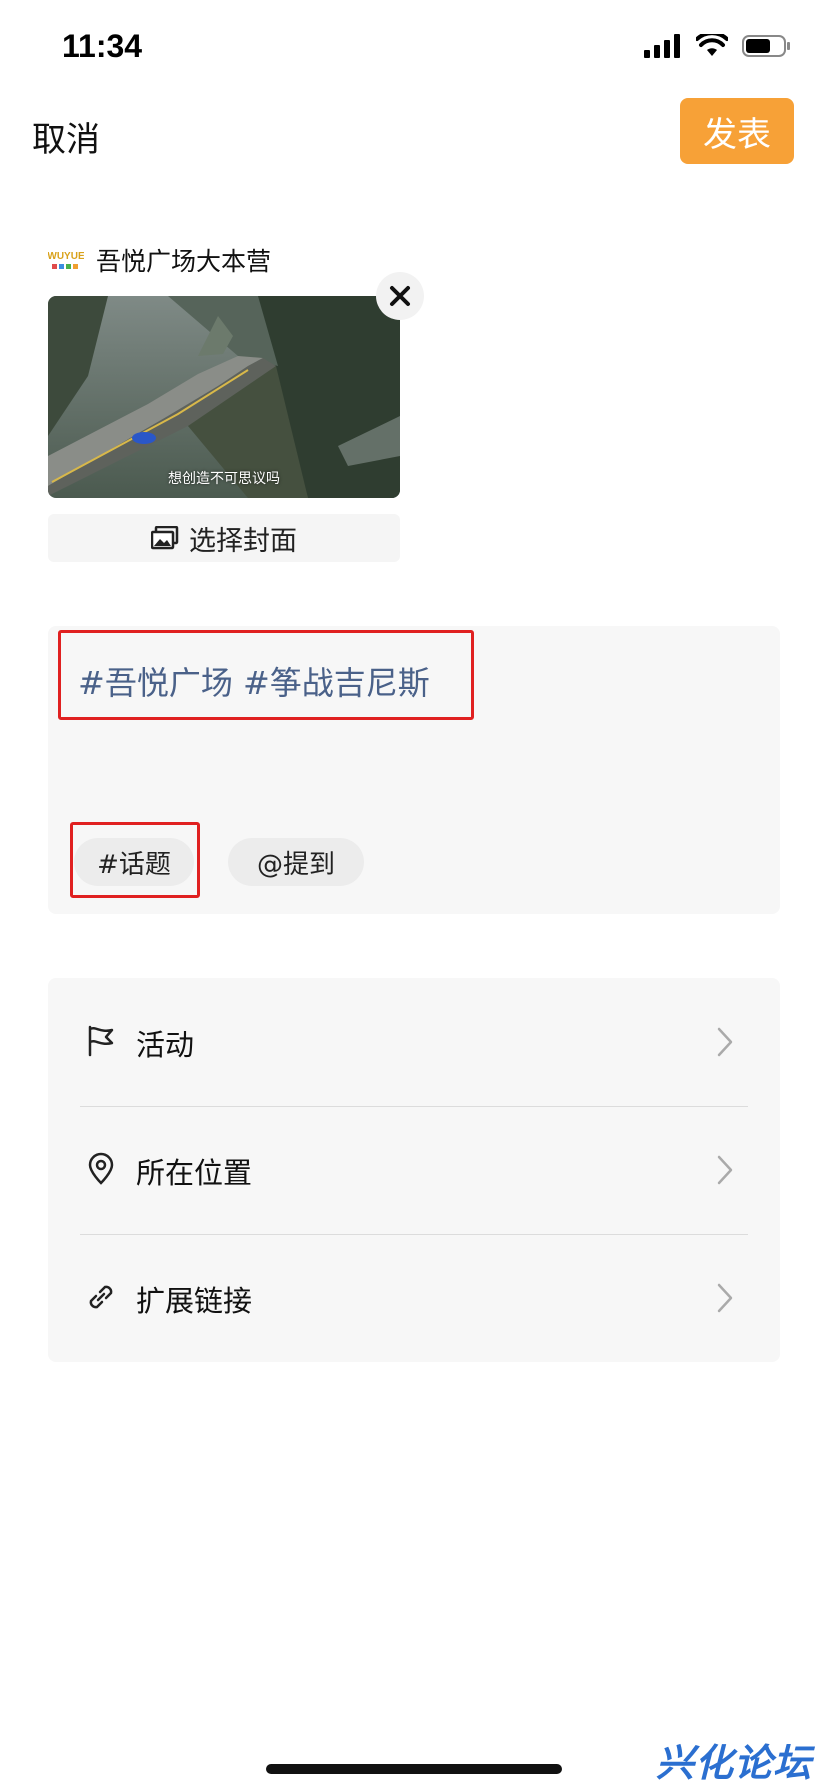 This screenshot has width=828, height=1792. What do you see at coordinates (165, 1045) in the screenshot?
I see `option-activity-label: 活动` at bounding box center [165, 1045].